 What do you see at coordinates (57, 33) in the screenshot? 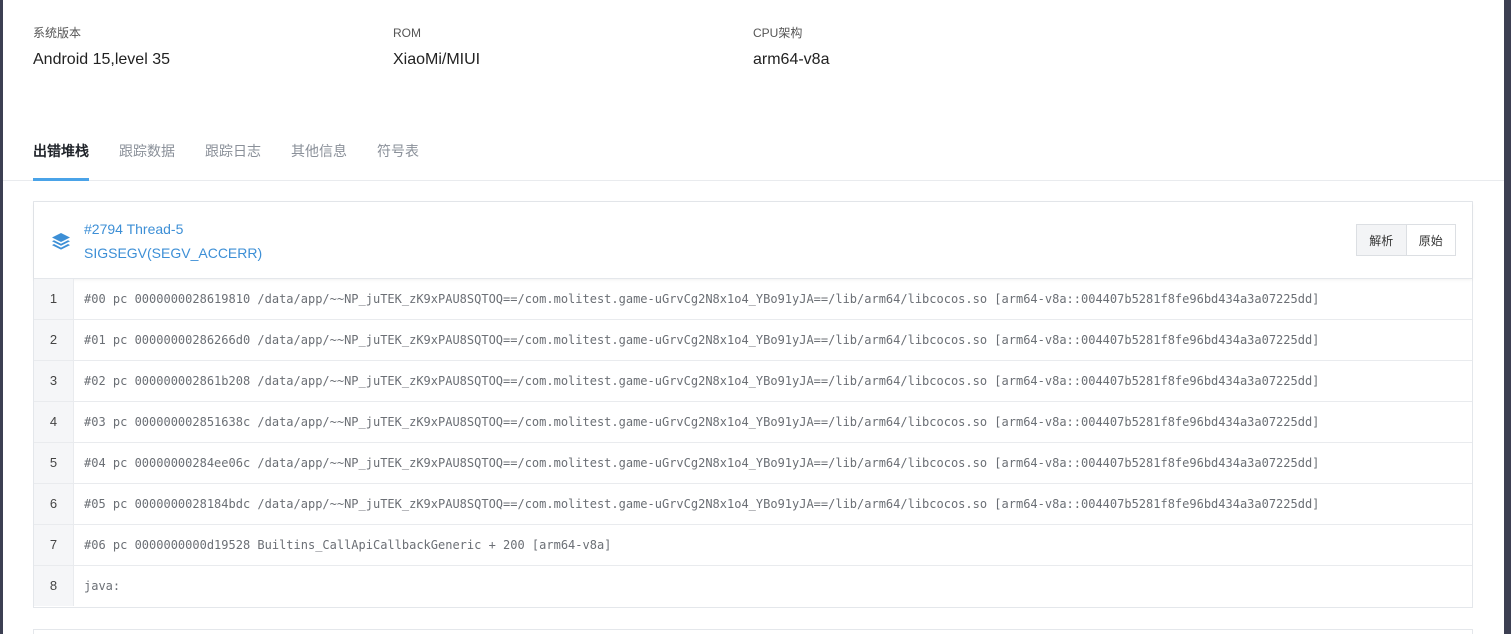
I see `info-label: 系统版本` at bounding box center [57, 33].